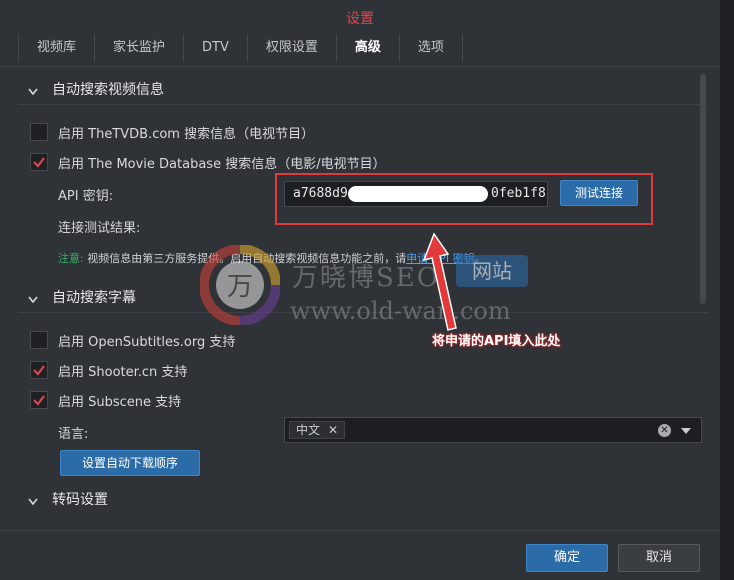  What do you see at coordinates (57, 48) in the screenshot?
I see `tab-video-library: 视频库` at bounding box center [57, 48].